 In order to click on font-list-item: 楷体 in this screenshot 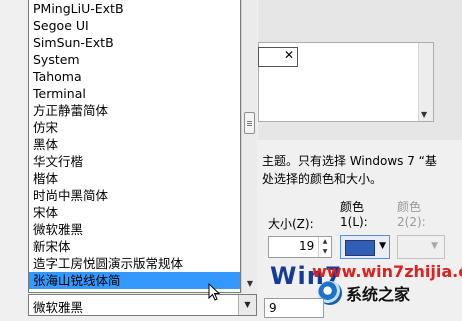, I will do `click(134, 178)`.